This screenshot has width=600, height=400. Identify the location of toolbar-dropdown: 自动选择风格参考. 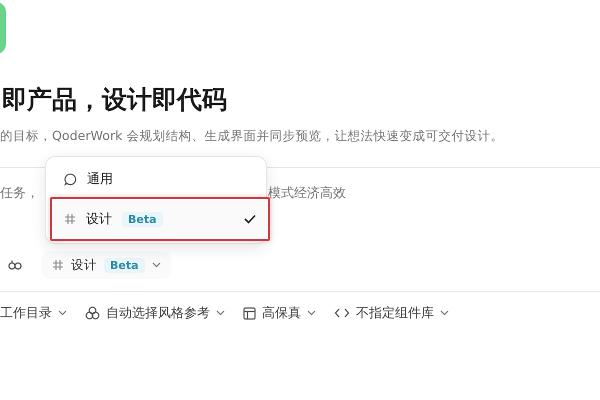
(155, 313).